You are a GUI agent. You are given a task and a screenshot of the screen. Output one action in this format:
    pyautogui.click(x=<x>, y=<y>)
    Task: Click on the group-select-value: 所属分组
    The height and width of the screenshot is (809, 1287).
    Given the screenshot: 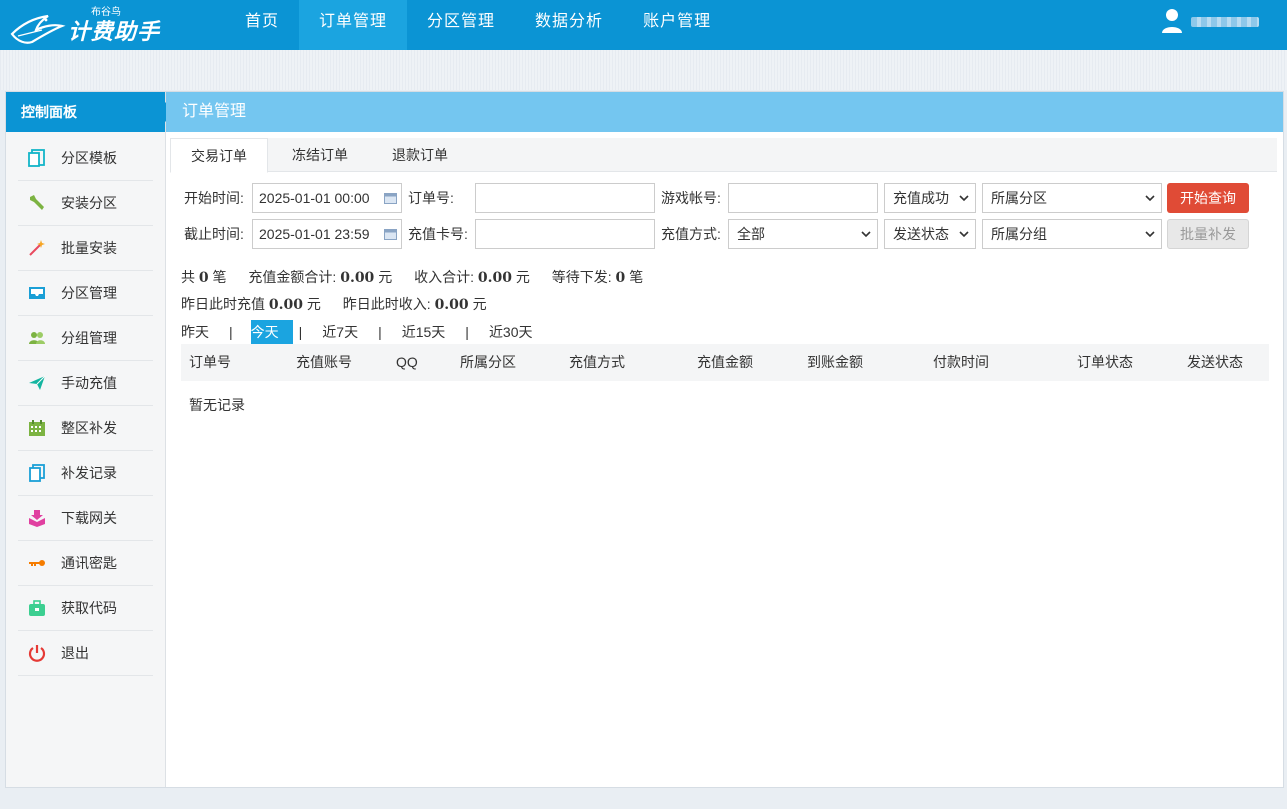 What is the action you would take?
    pyautogui.click(x=1019, y=234)
    